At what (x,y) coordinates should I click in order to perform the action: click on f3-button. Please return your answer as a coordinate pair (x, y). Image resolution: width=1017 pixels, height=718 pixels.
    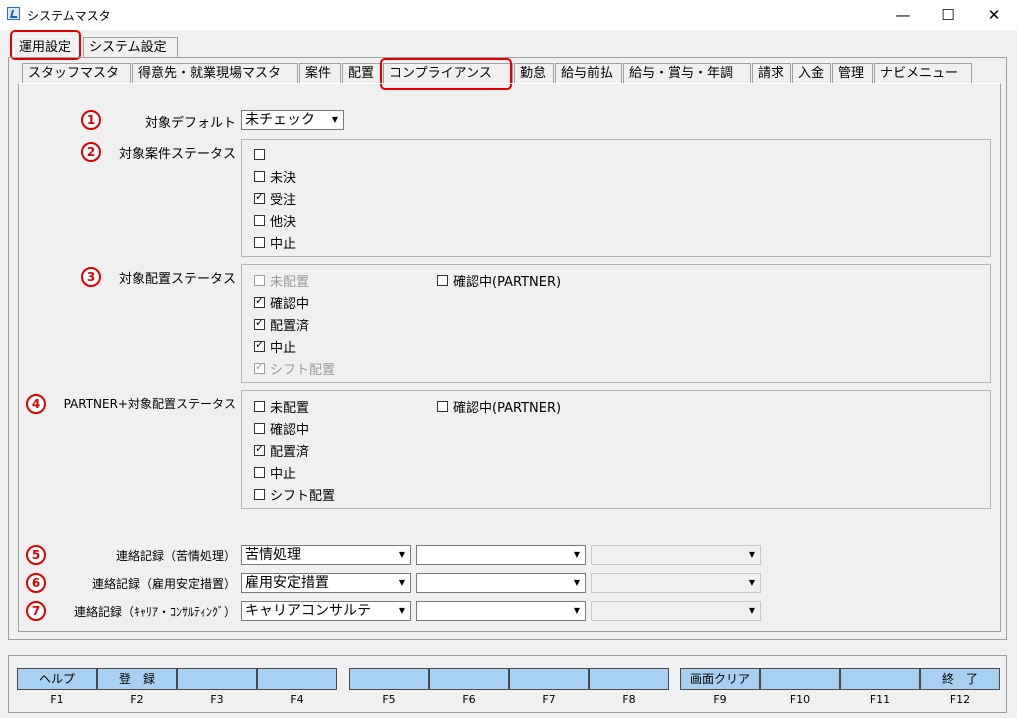
    Looking at the image, I should click on (217, 679).